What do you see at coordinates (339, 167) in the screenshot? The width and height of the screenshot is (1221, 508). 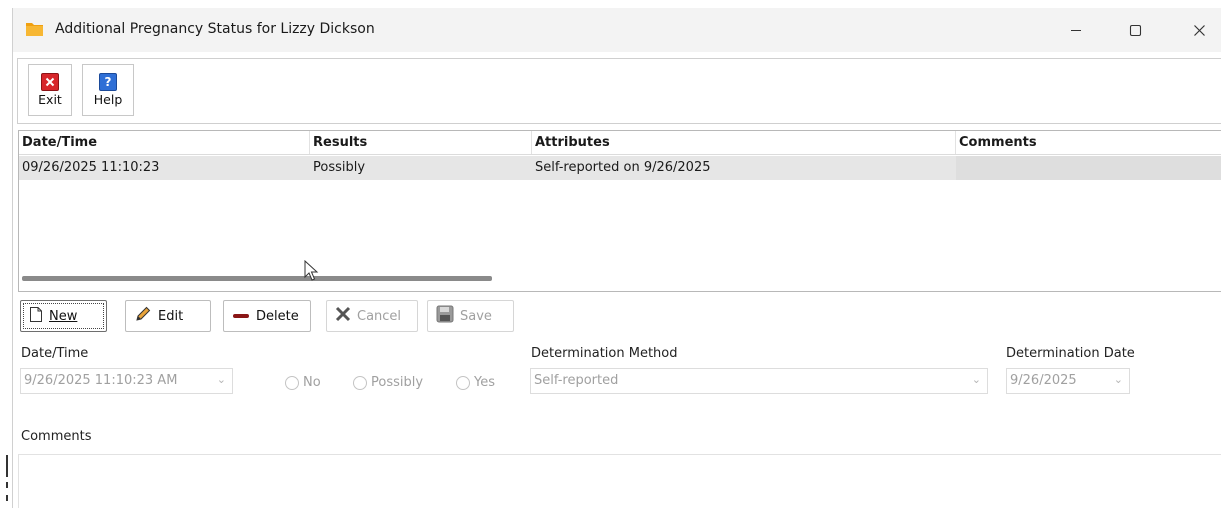 I see `cell-results: Possibly` at bounding box center [339, 167].